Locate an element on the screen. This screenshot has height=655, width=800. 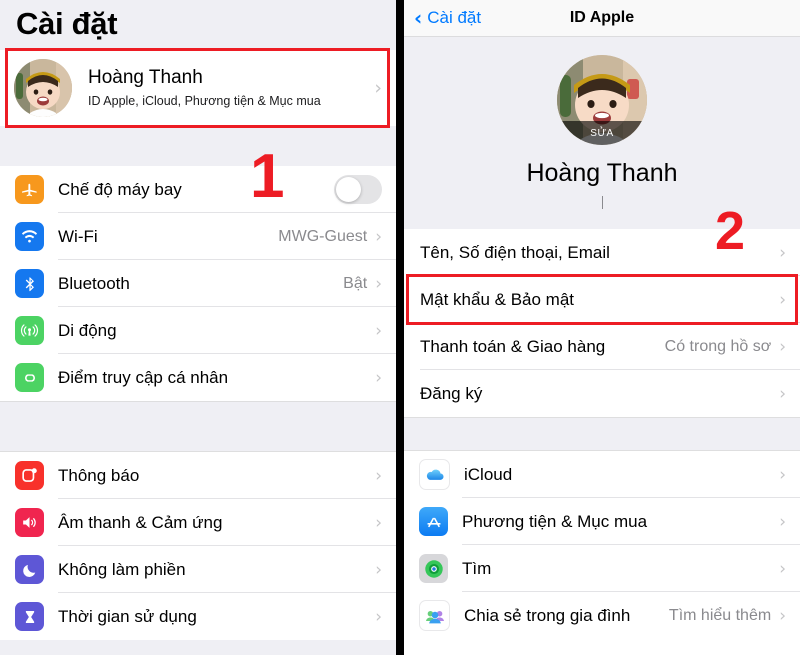
cellular-glyph is located at coordinates (29, 330).